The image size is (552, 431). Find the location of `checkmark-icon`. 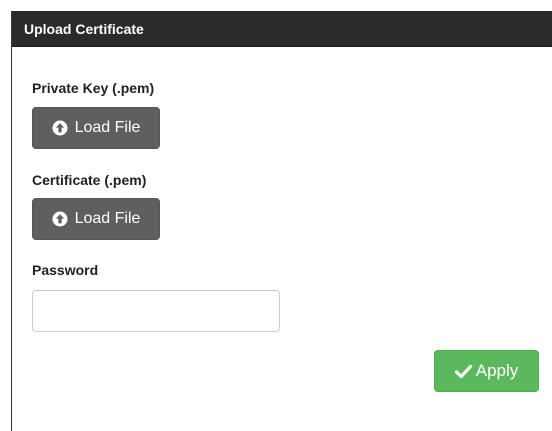

checkmark-icon is located at coordinates (463, 371).